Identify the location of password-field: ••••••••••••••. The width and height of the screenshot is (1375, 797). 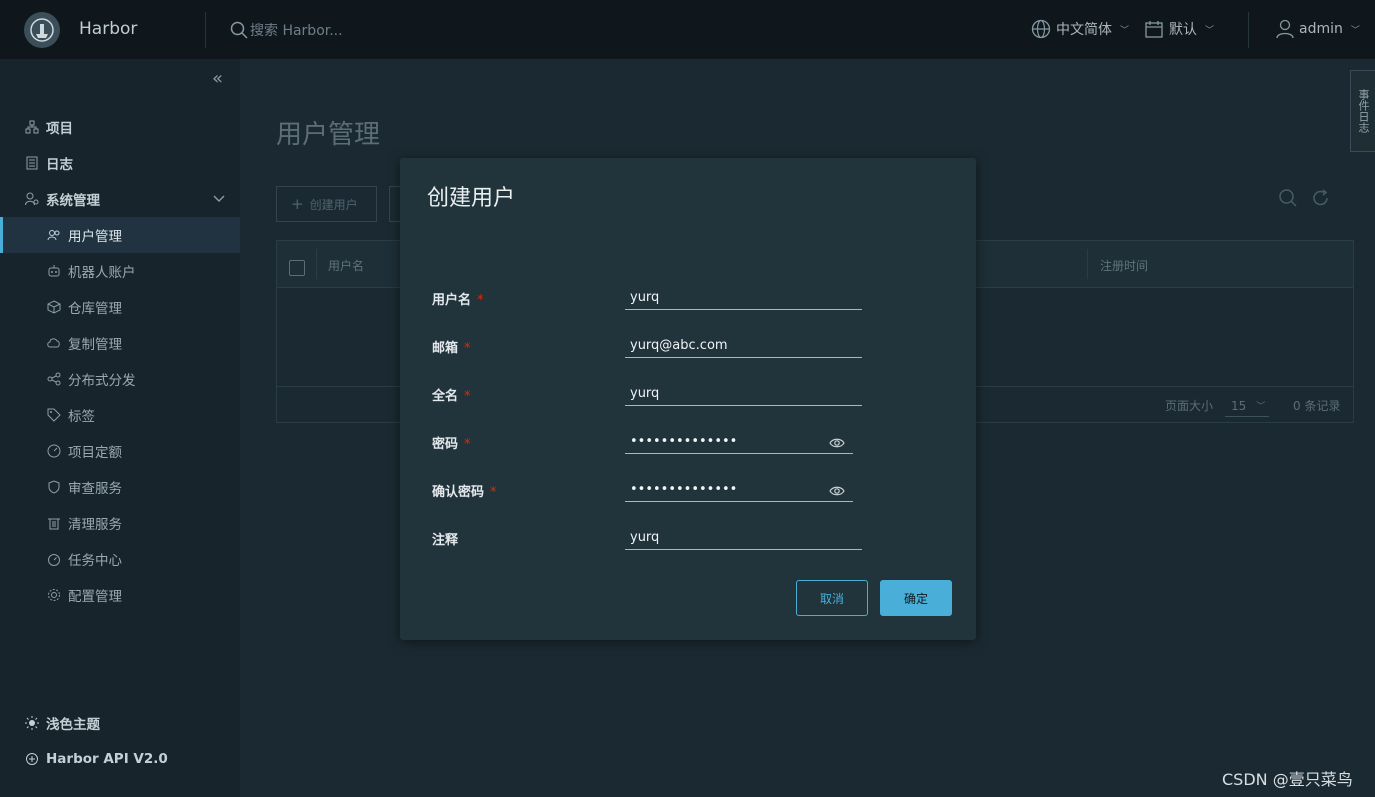
(739, 442).